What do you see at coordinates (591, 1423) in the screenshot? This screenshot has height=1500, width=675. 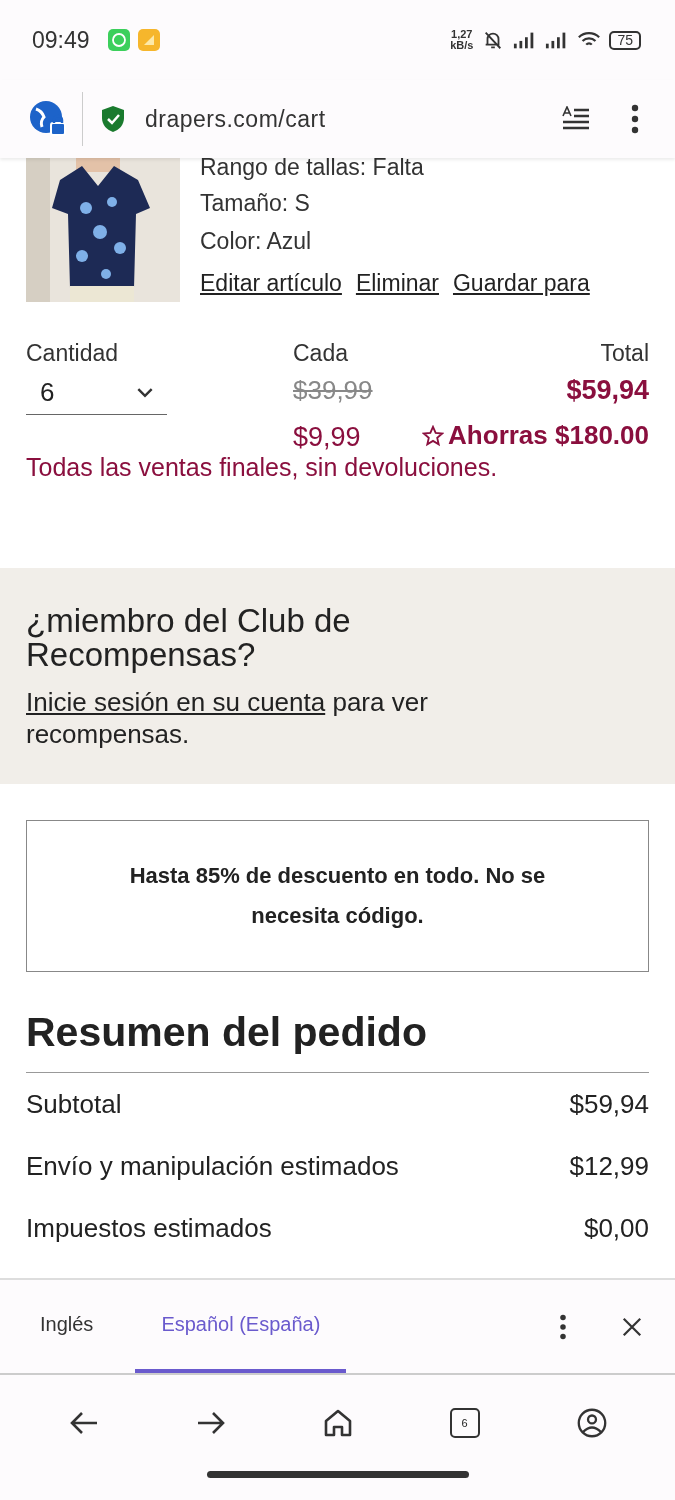 I see `account-icon` at bounding box center [591, 1423].